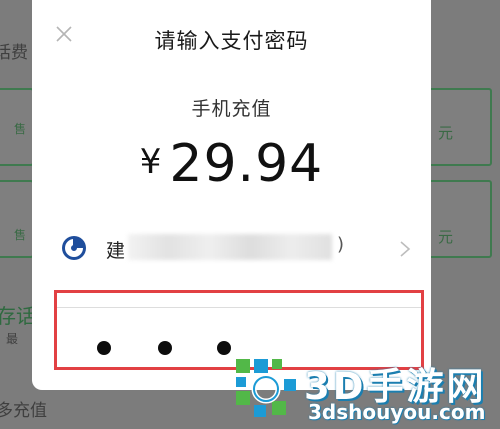 The width and height of the screenshot is (500, 429). What do you see at coordinates (266, 388) in the screenshot?
I see `watermark-logo-icon` at bounding box center [266, 388].